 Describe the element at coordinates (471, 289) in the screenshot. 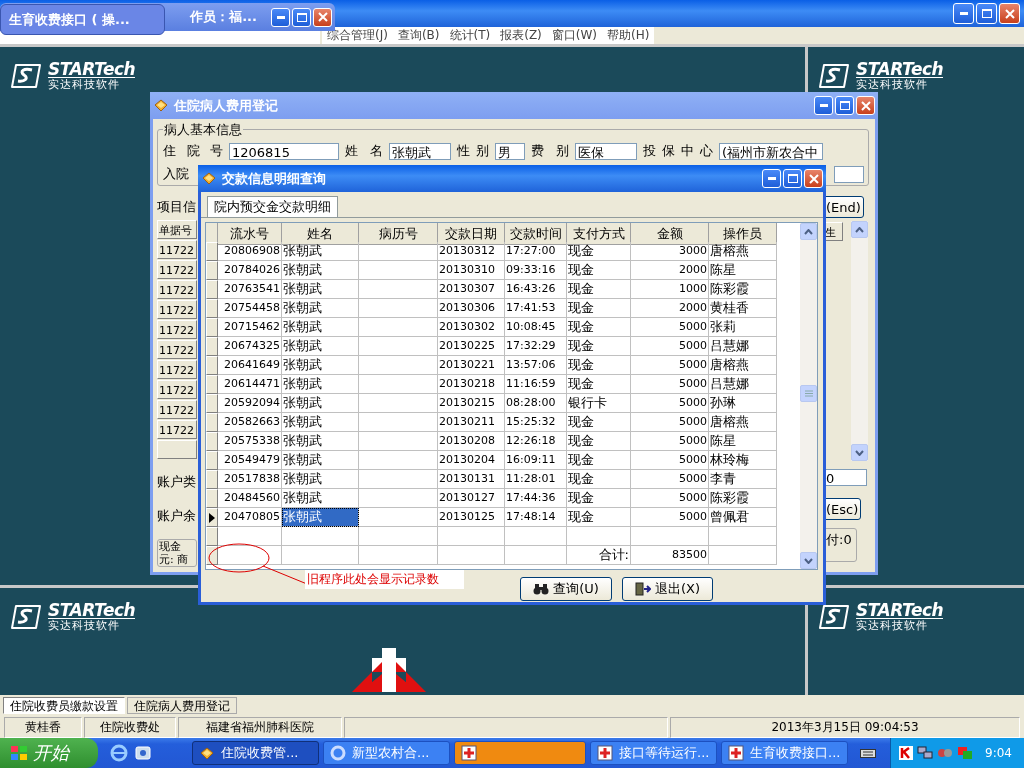

I see `table-cell: 20130307` at that location.